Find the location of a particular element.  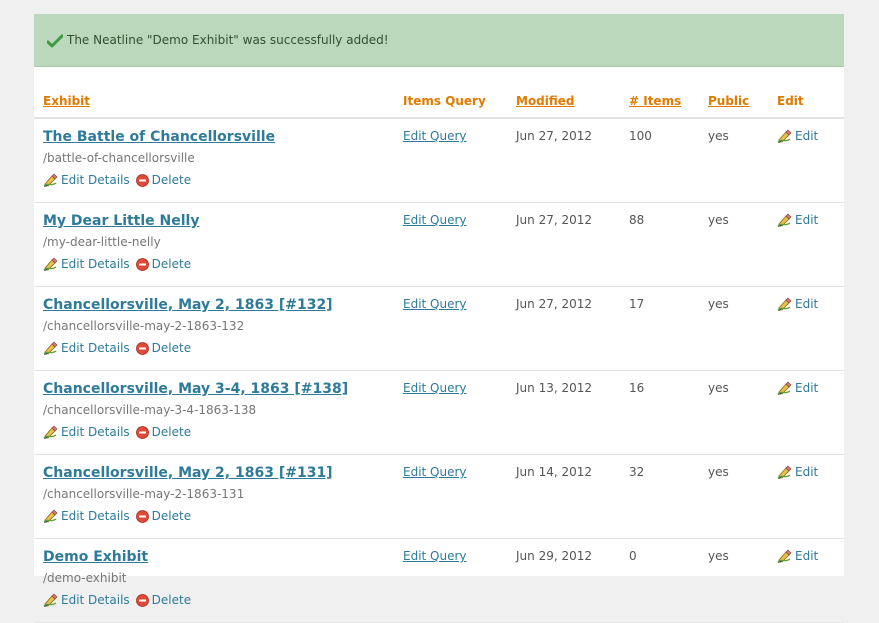

exhibit-title-link: Chancellorsville, May 2, 1863 [#131] is located at coordinates (218, 473).